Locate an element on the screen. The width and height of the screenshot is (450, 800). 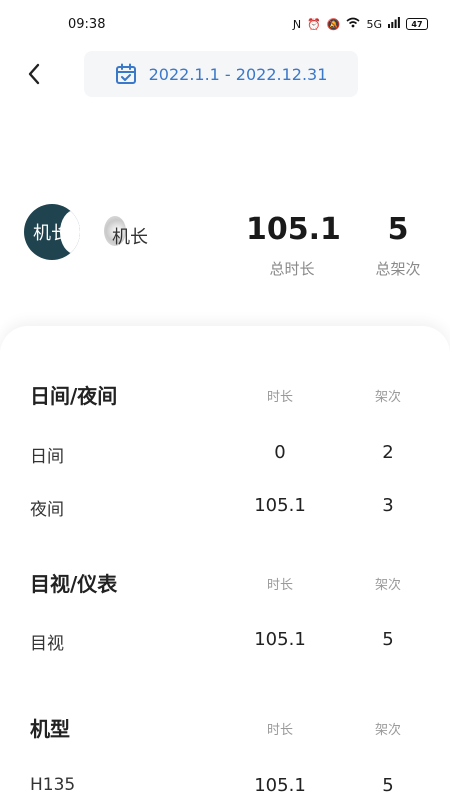
status-bar: 09:38 Ɲ ⏰ 🔕 5G 47 is located at coordinates (225, 24).